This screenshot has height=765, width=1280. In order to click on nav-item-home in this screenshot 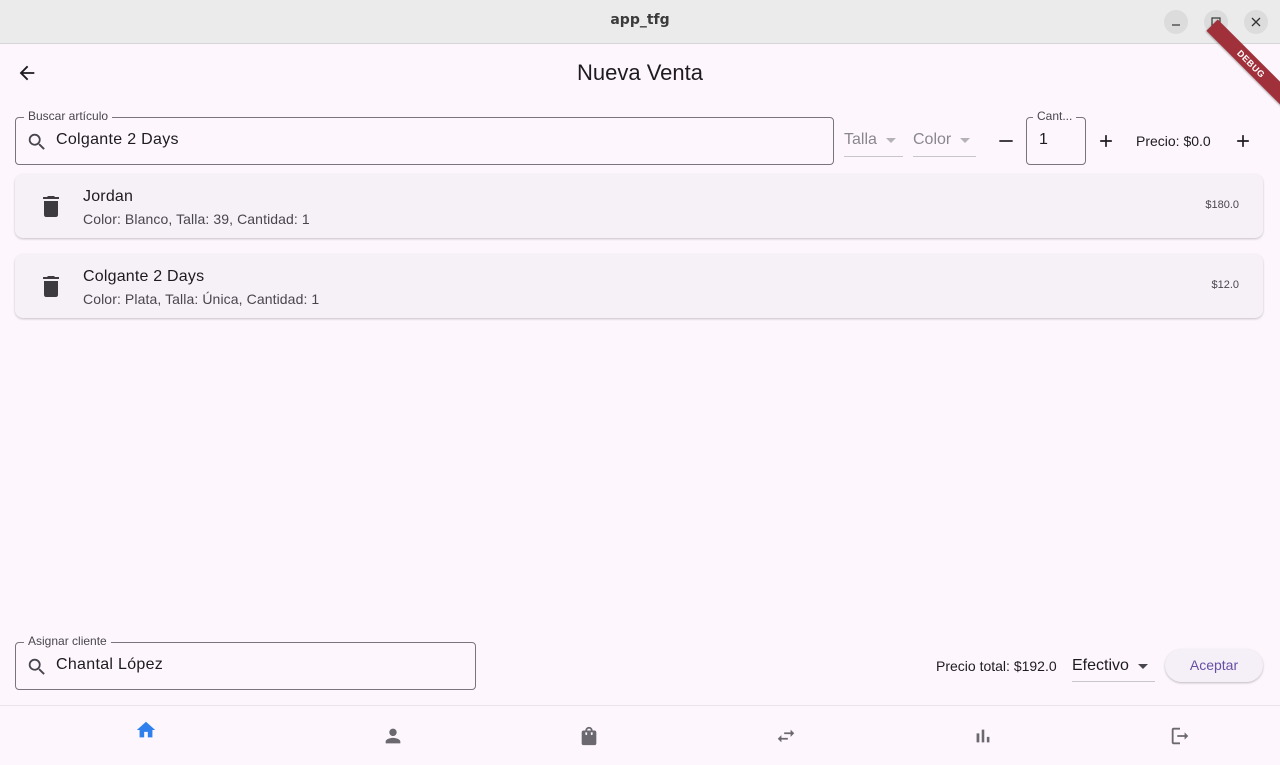, I will do `click(146, 730)`.